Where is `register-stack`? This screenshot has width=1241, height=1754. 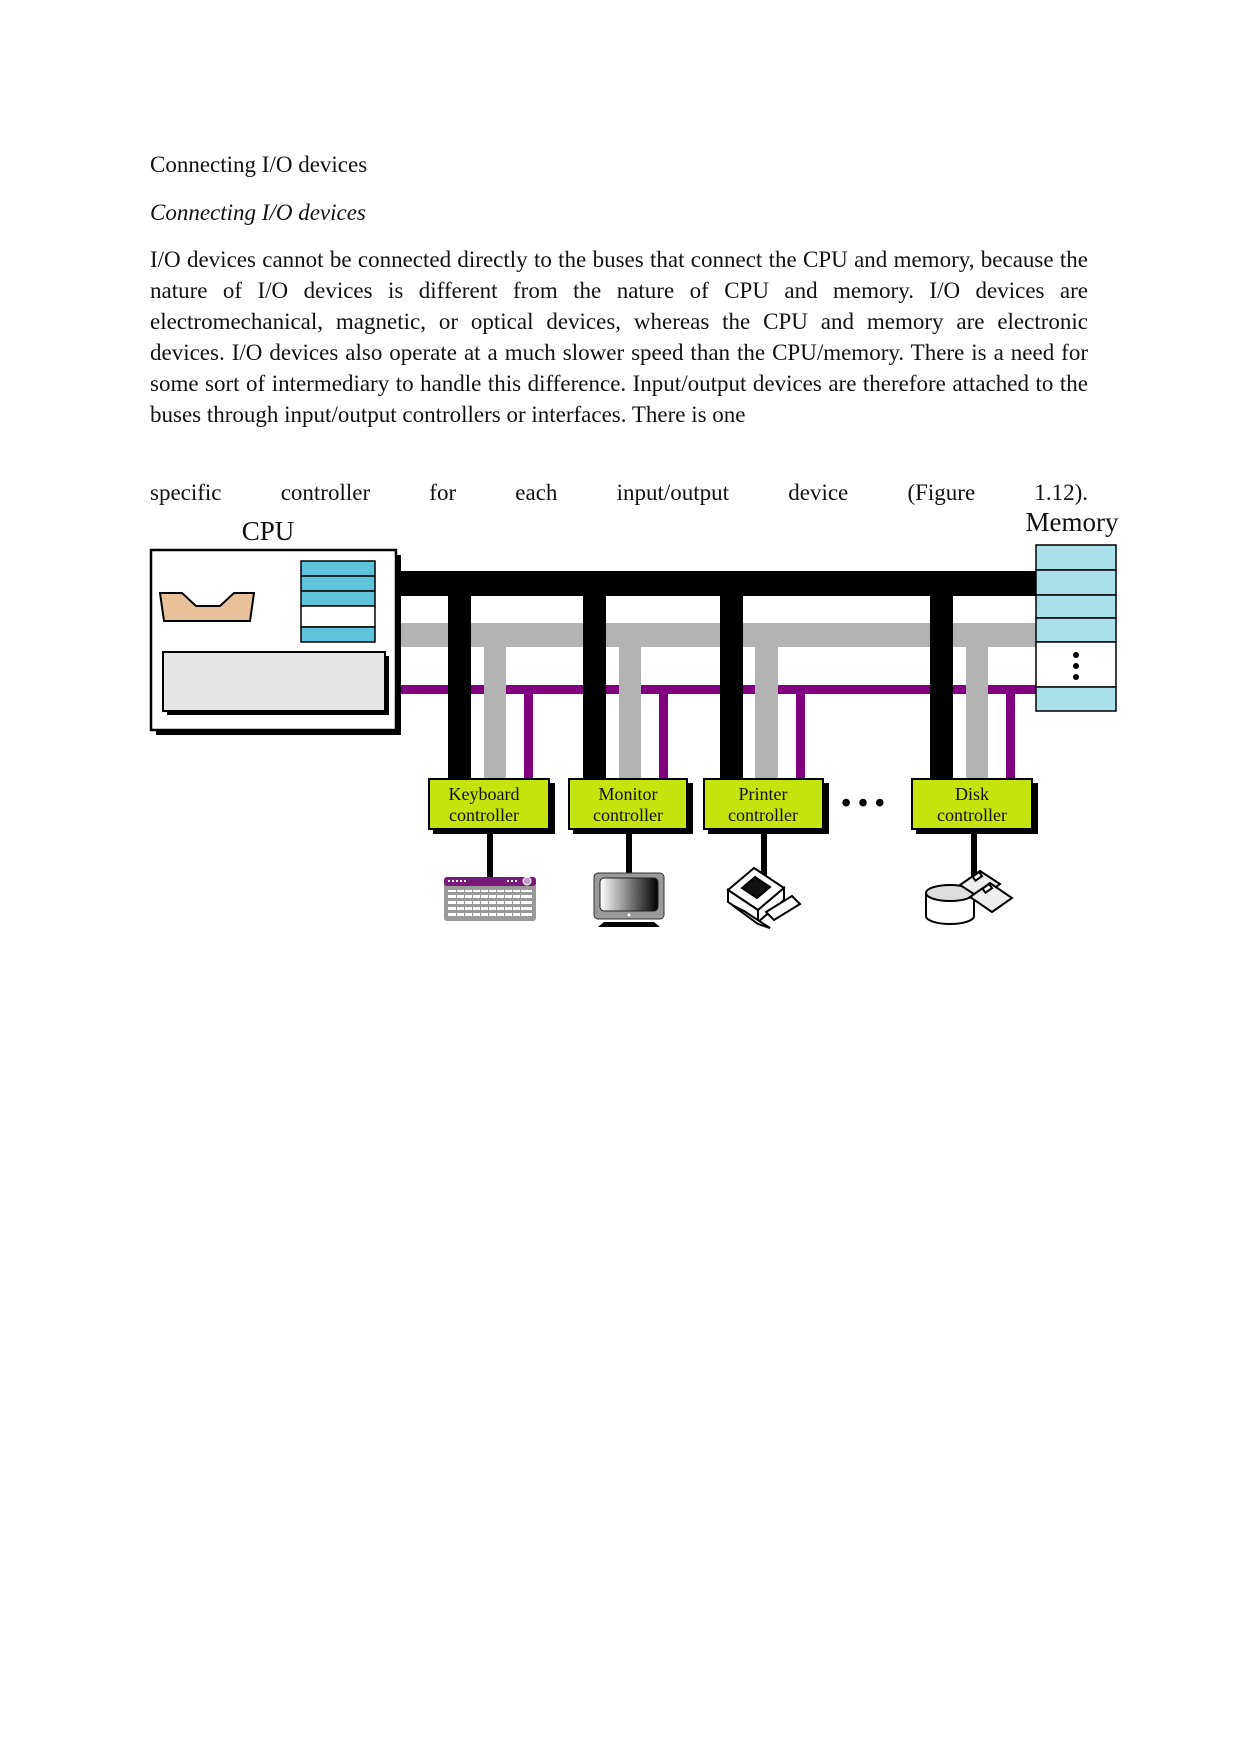 register-stack is located at coordinates (338, 601).